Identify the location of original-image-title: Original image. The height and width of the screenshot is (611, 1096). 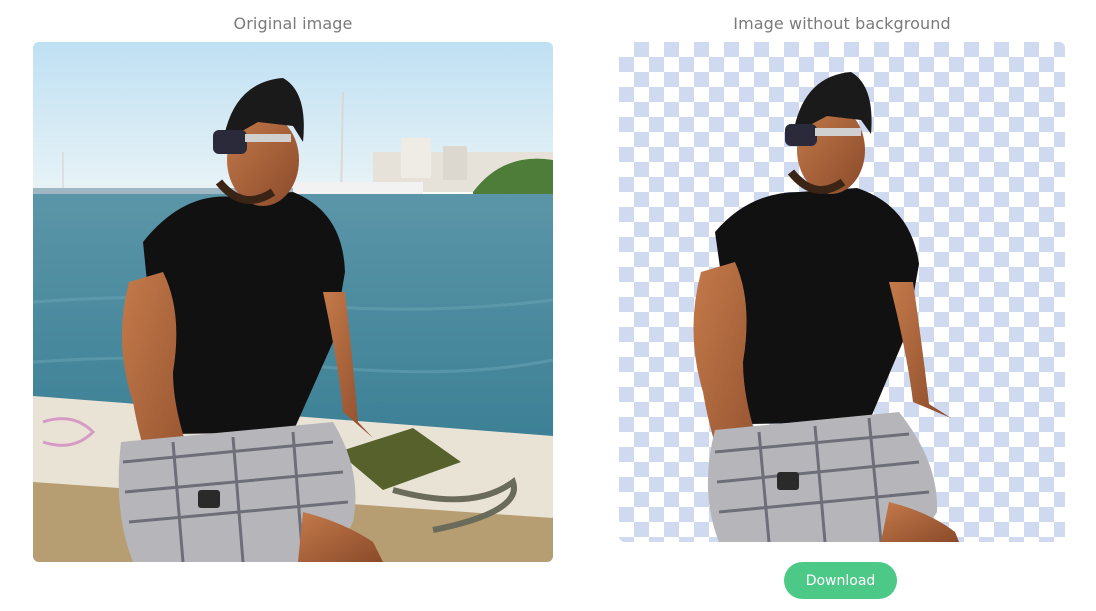
(293, 23).